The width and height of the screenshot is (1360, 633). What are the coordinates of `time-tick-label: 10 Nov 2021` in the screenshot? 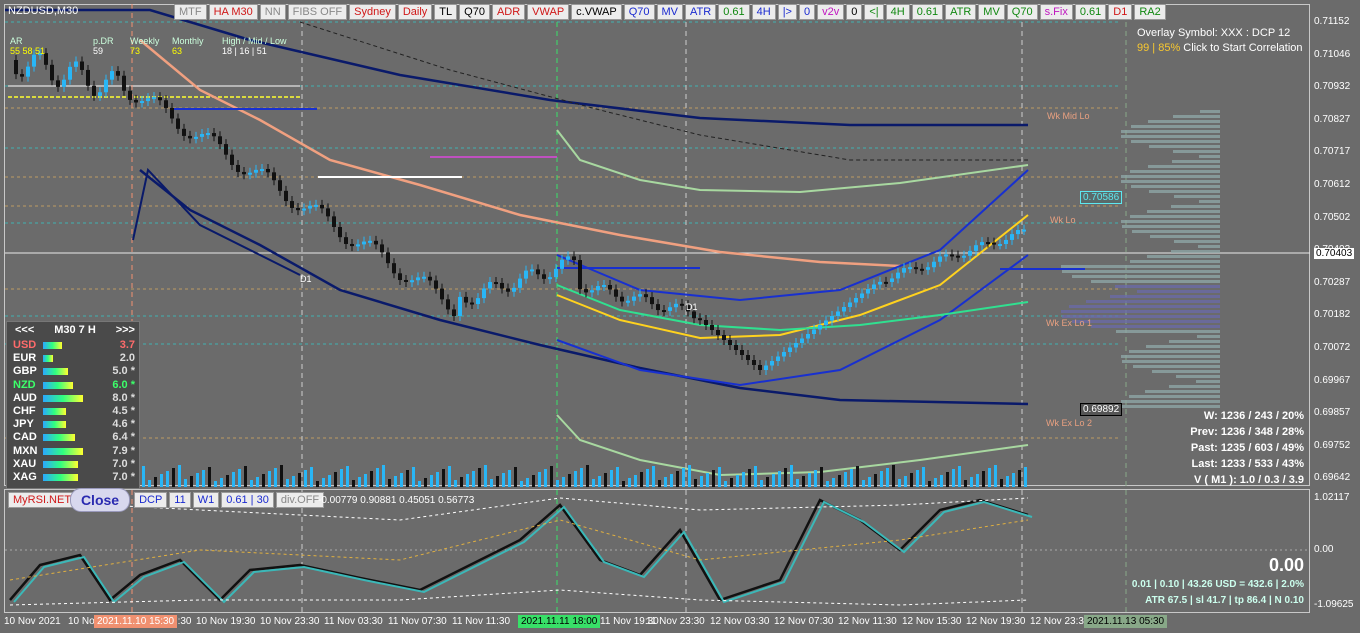 It's located at (32, 621).